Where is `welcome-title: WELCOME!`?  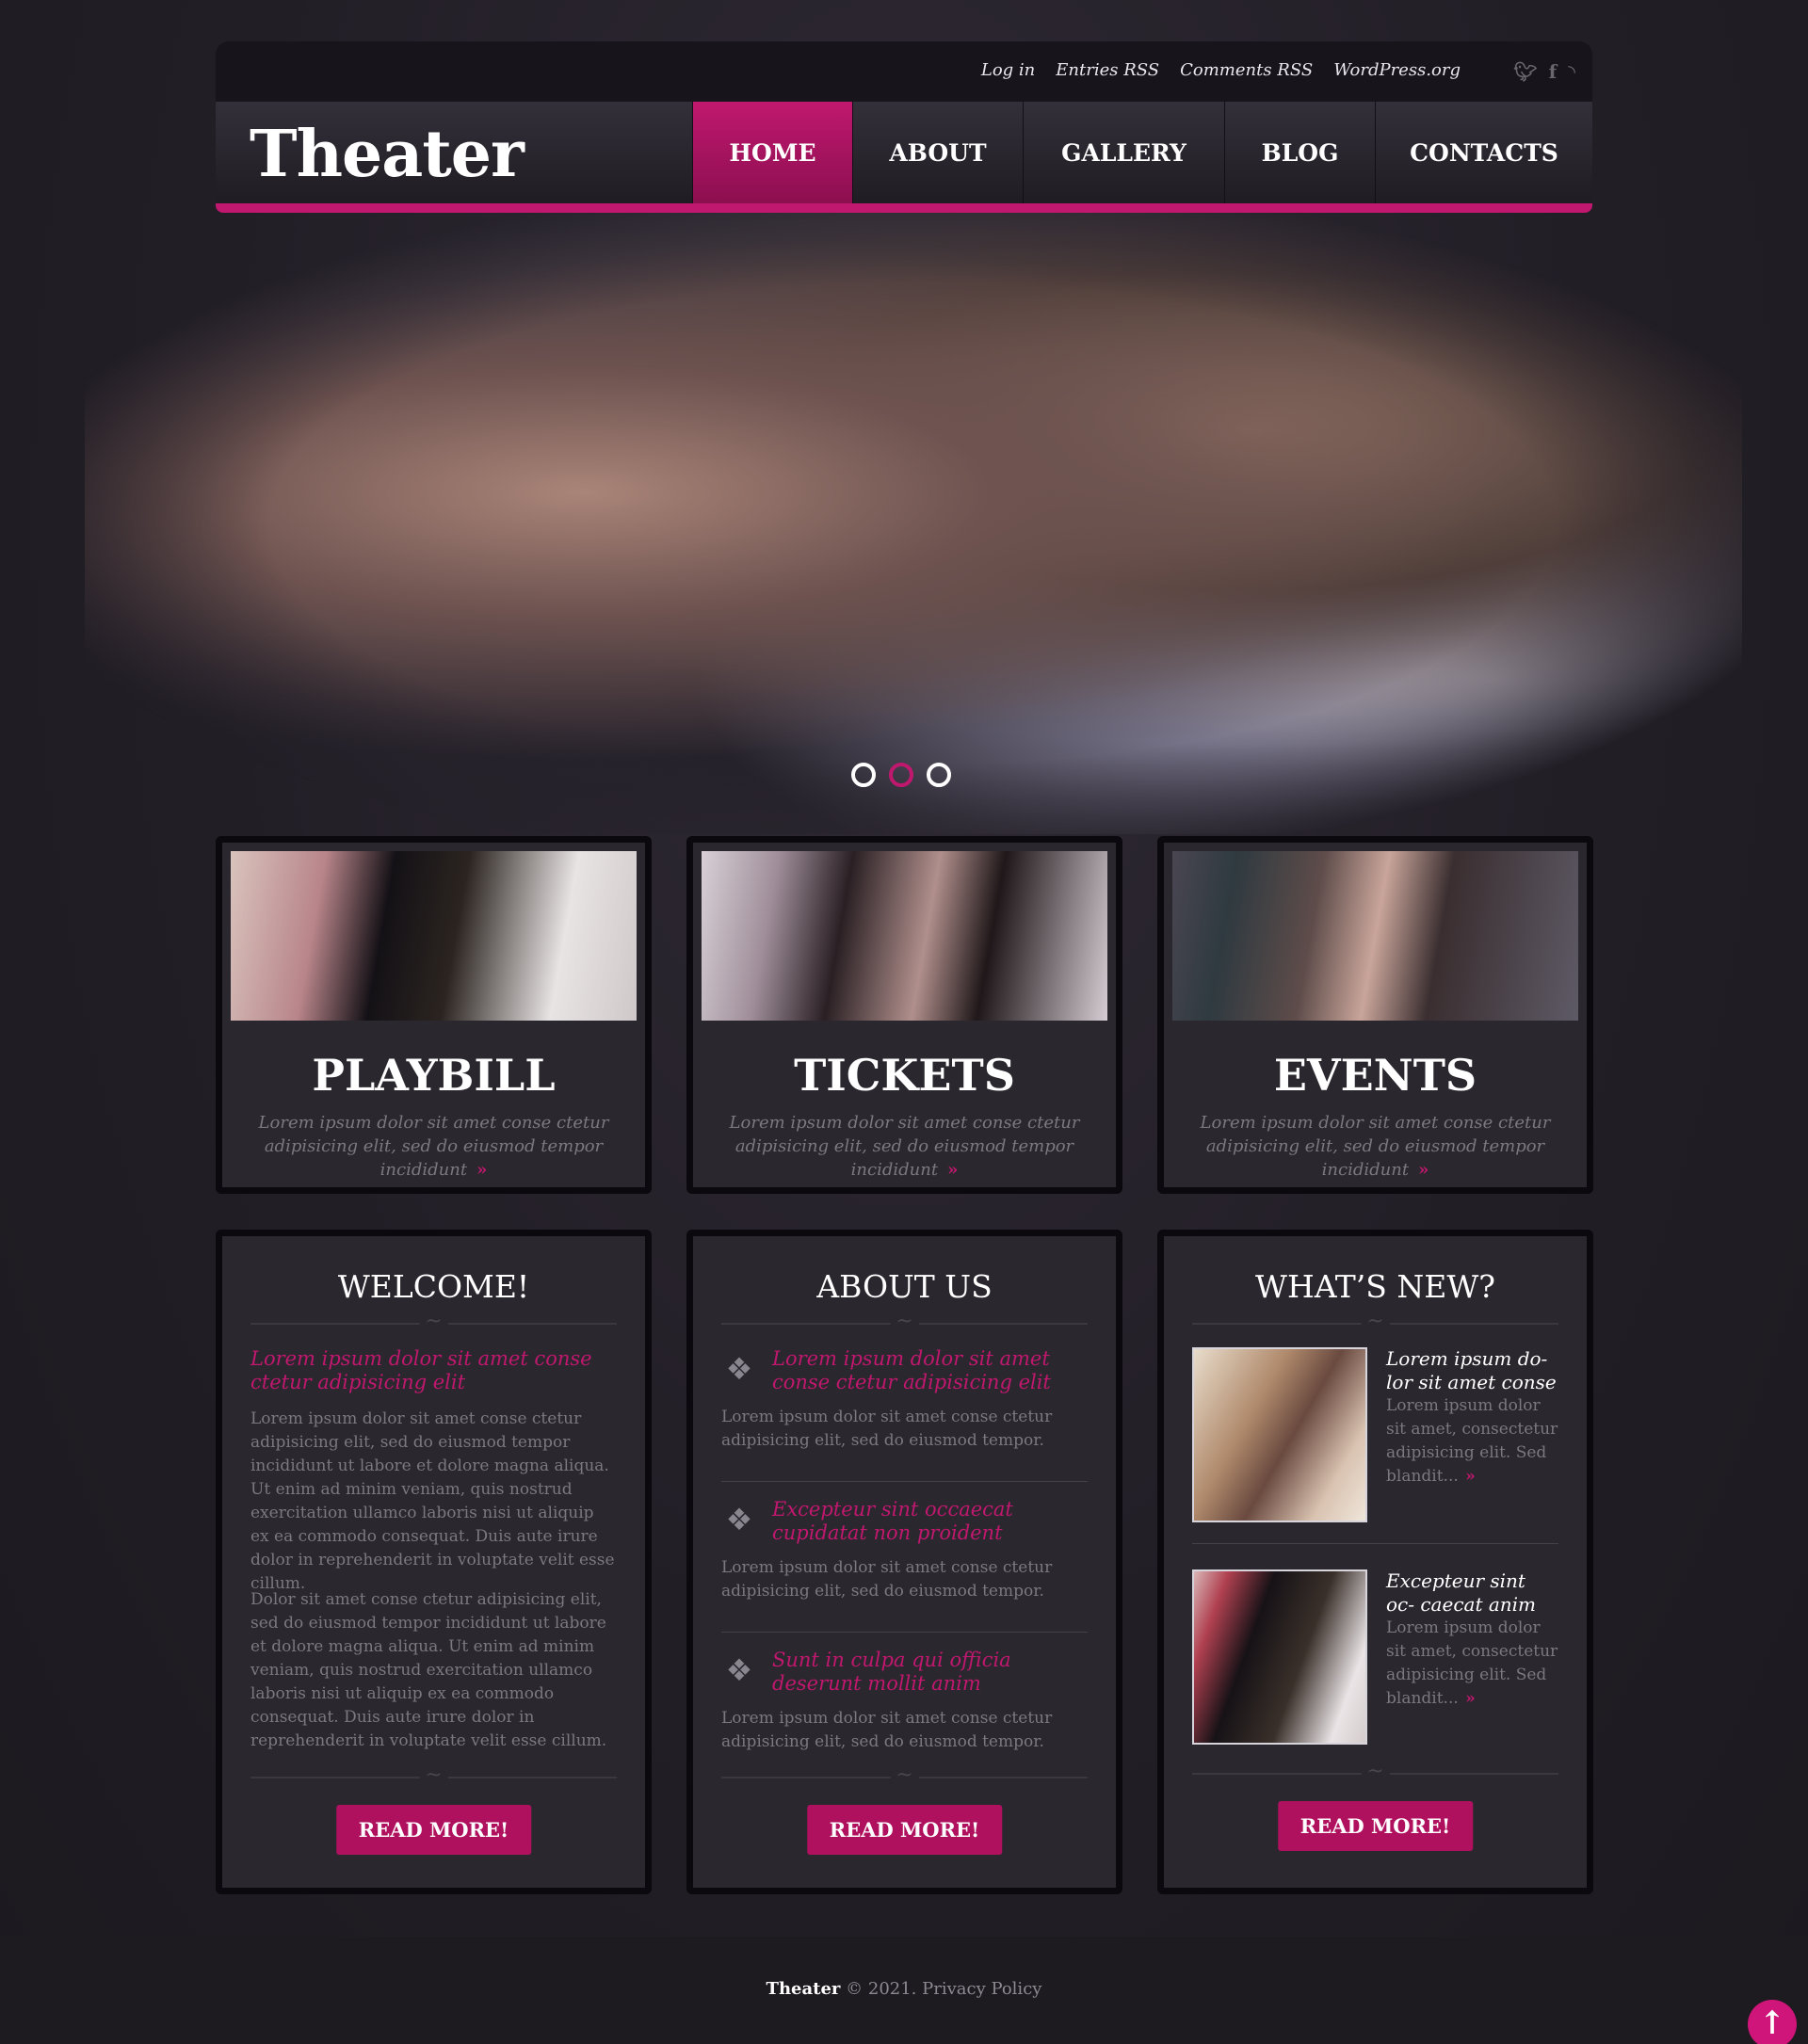
welcome-title: WELCOME! is located at coordinates (433, 1286).